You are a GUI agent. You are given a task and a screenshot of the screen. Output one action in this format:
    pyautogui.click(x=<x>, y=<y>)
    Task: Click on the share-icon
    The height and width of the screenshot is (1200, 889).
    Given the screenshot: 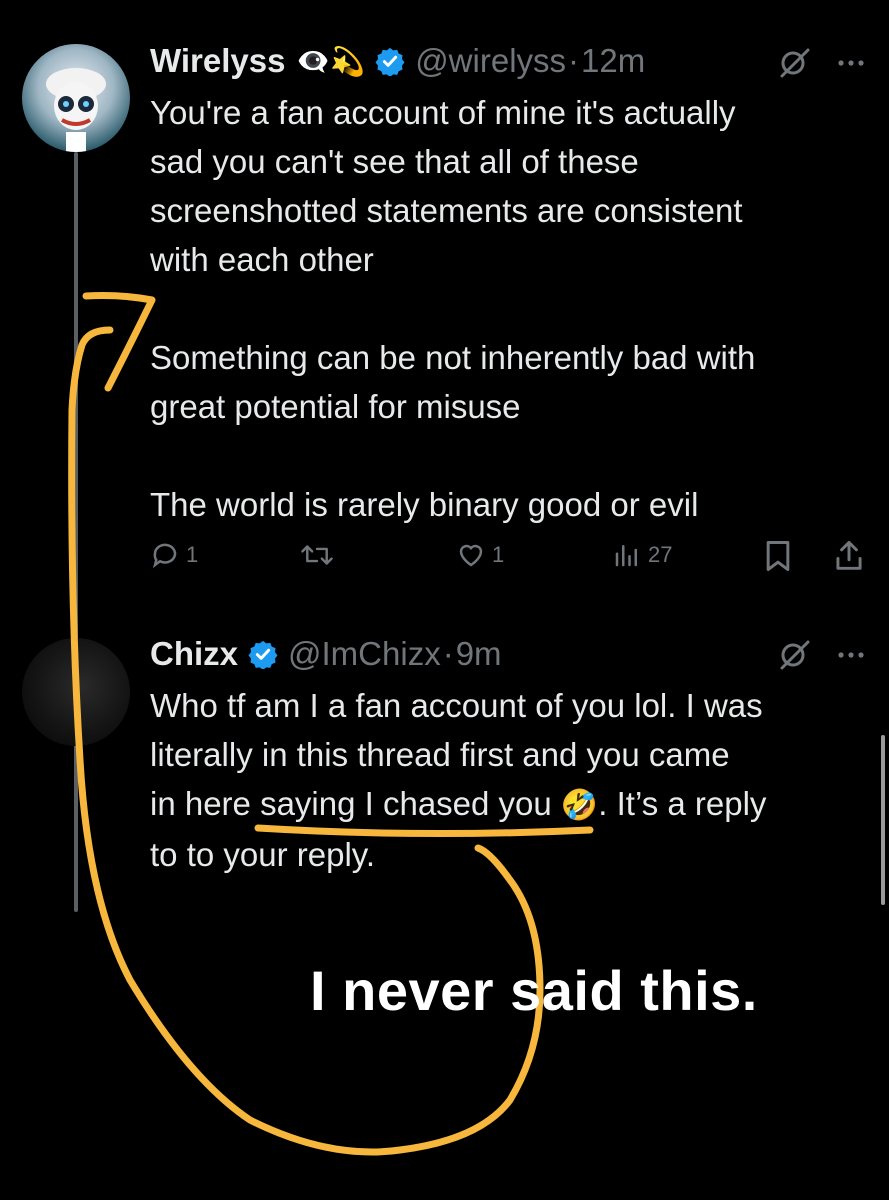 What is the action you would take?
    pyautogui.click(x=849, y=555)
    